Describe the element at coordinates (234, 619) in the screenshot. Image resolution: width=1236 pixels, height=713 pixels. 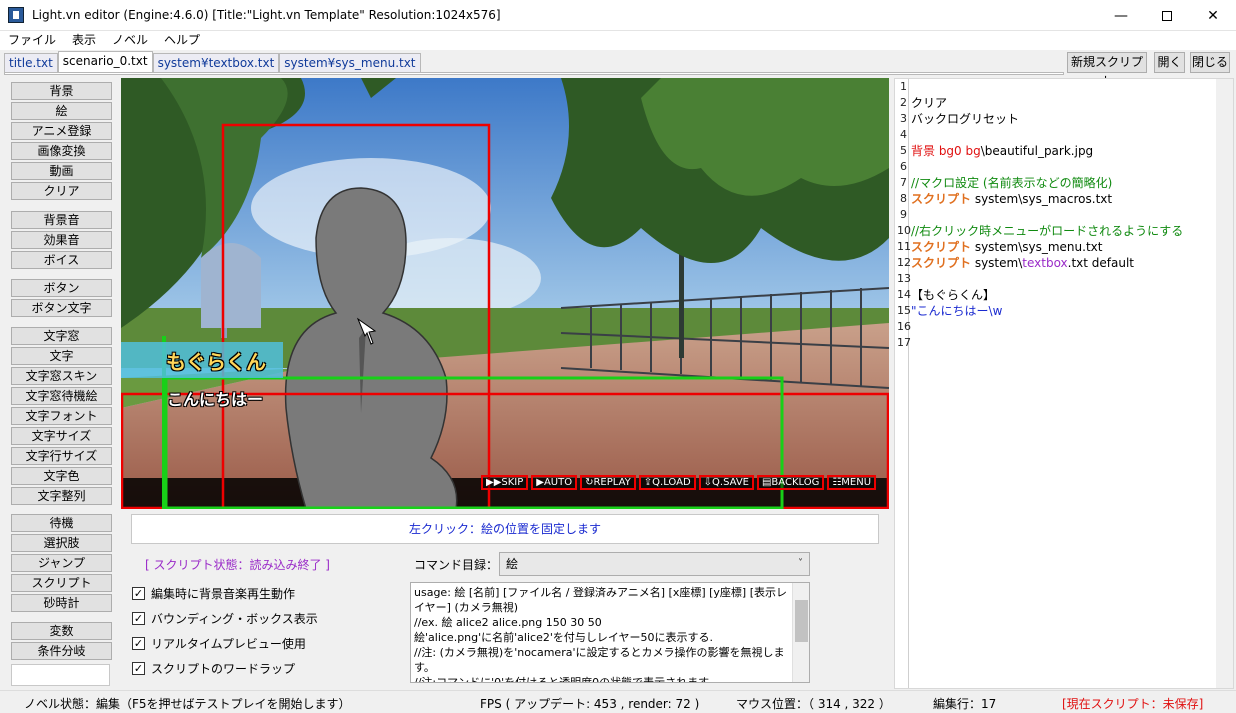
I see `checkbox-label: バウンディング・ボックス表示` at that location.